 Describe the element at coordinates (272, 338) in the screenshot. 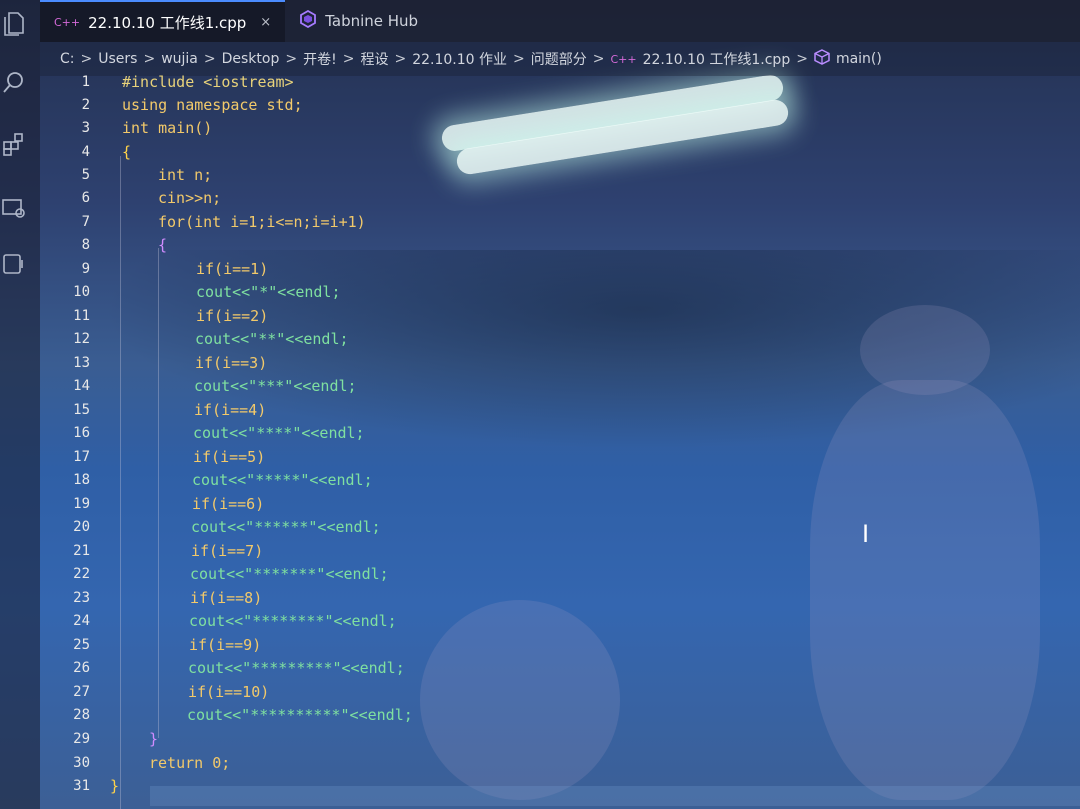

I see `code-text: cout<<"**"<<endl;` at that location.